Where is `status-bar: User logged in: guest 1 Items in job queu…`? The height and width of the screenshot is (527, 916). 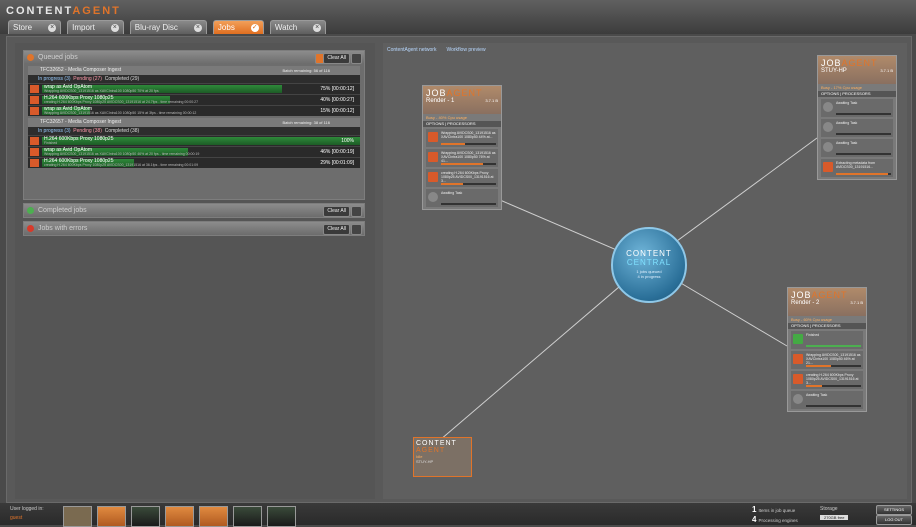
status-bar: User logged in: guest 1 Items in job queu… is located at coordinates (458, 515).